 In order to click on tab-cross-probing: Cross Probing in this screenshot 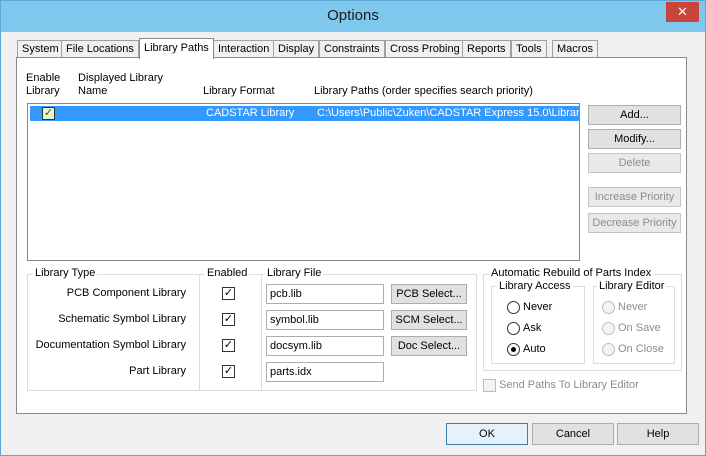, I will do `click(425, 49)`.